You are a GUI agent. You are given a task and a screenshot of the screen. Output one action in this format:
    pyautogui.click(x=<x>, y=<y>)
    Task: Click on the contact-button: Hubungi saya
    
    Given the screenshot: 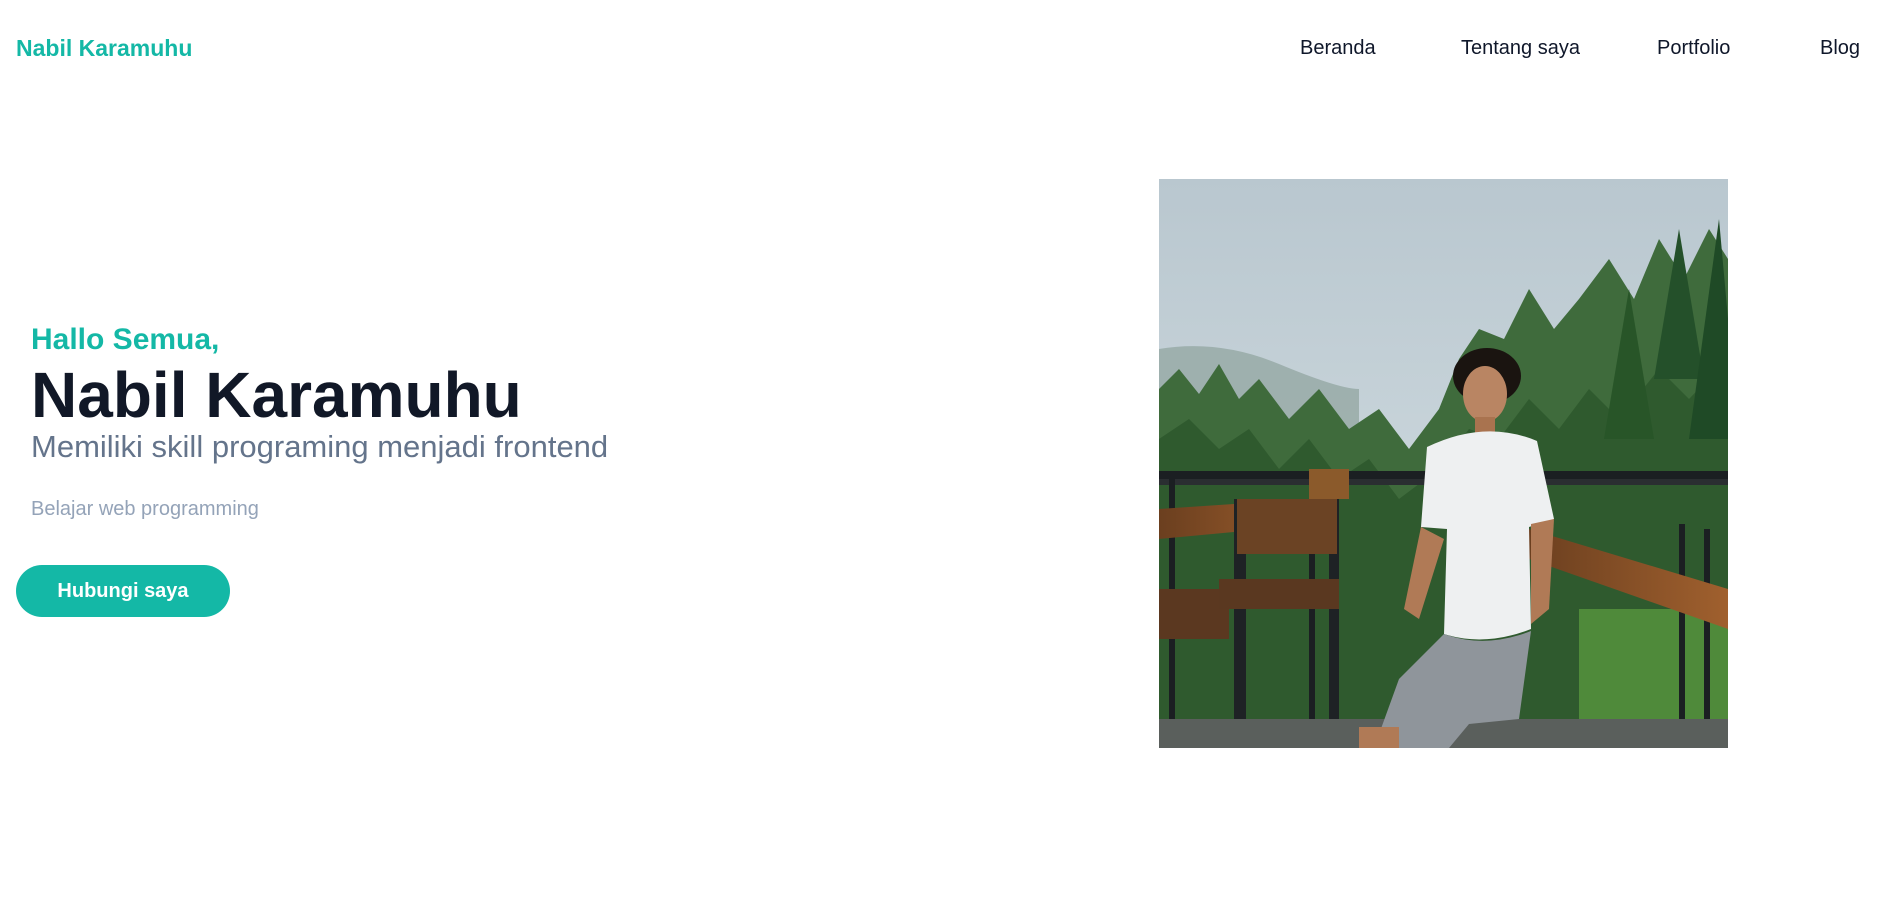 What is the action you would take?
    pyautogui.click(x=123, y=591)
    